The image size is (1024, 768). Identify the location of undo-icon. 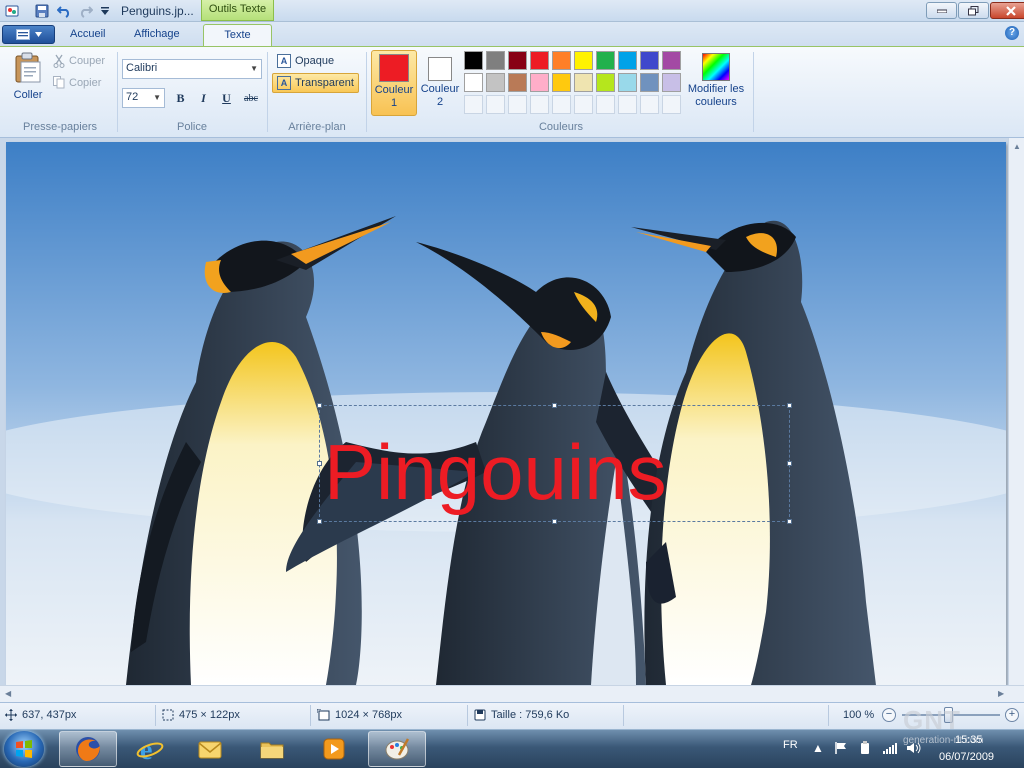
(64, 11).